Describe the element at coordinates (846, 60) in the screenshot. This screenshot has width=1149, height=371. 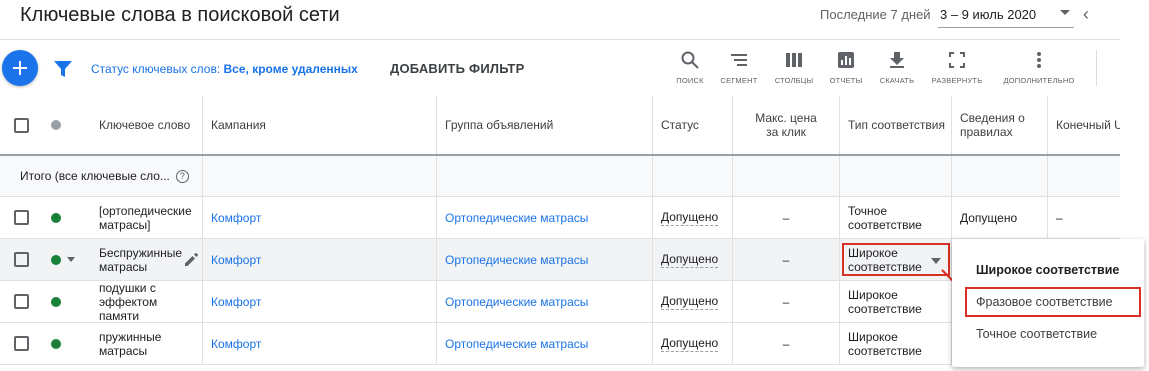
I see `reports-icon` at that location.